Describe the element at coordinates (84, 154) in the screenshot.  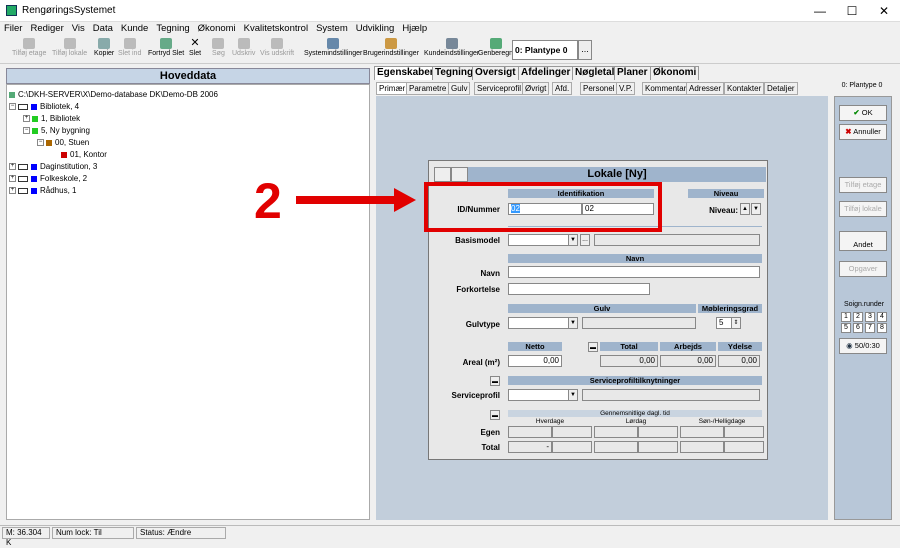
I see `tree-item-kontor: 01, Kontor` at that location.